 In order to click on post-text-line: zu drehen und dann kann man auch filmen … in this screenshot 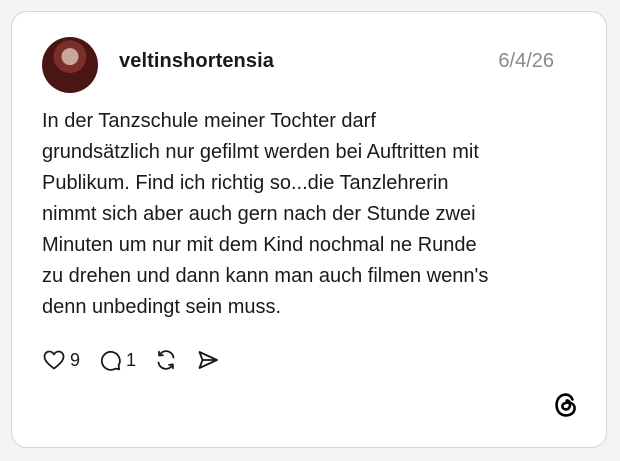, I will do `click(265, 276)`.